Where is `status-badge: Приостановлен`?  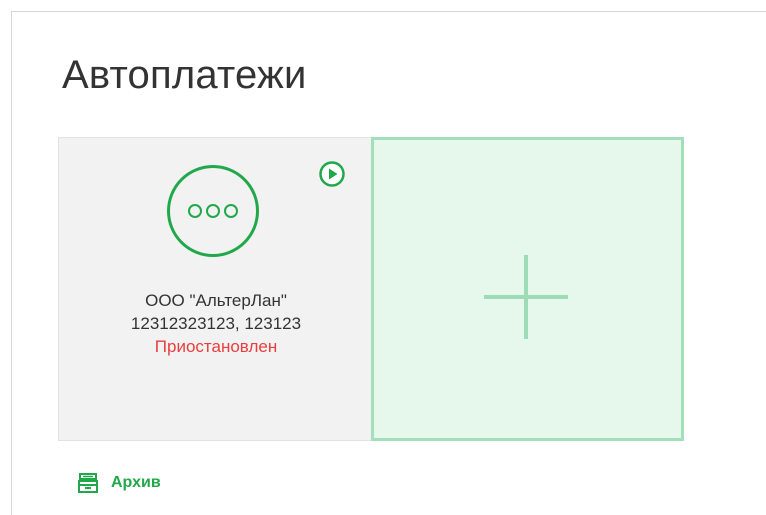
status-badge: Приостановлен is located at coordinates (216, 346).